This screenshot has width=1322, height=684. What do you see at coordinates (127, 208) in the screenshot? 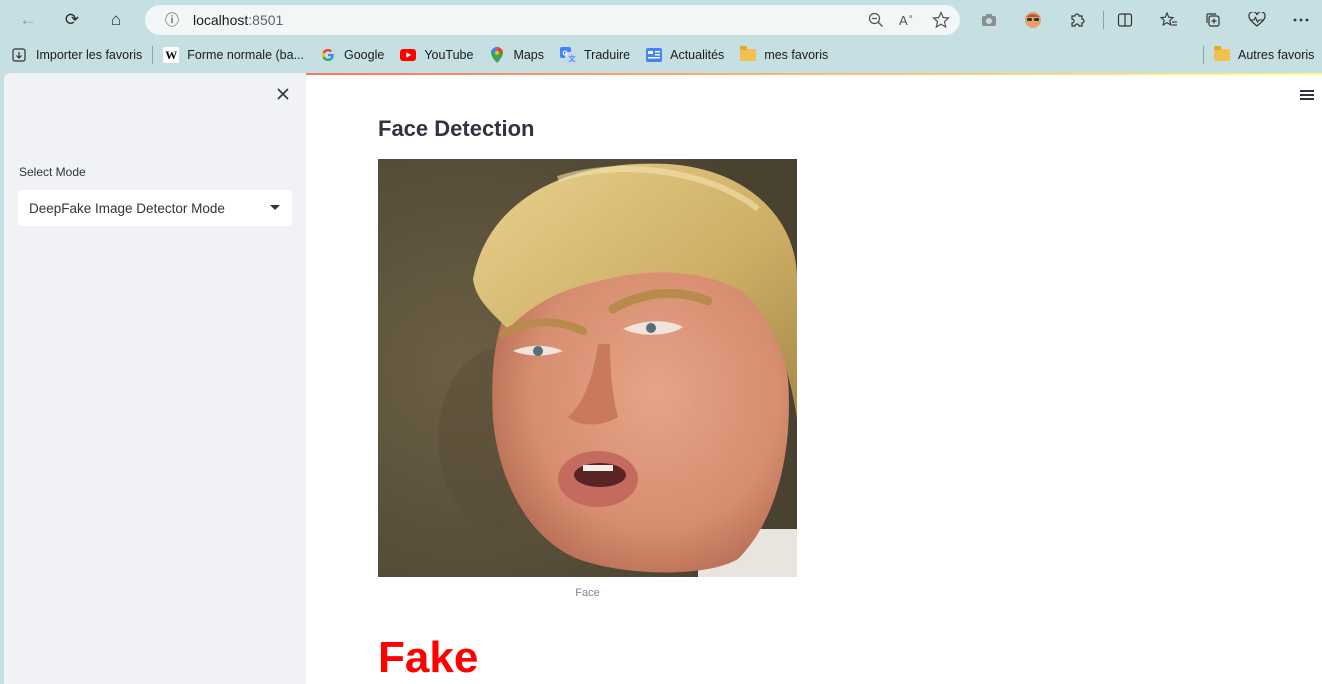
I see `mode-select-value: DeepFake Image Detector Mode` at bounding box center [127, 208].